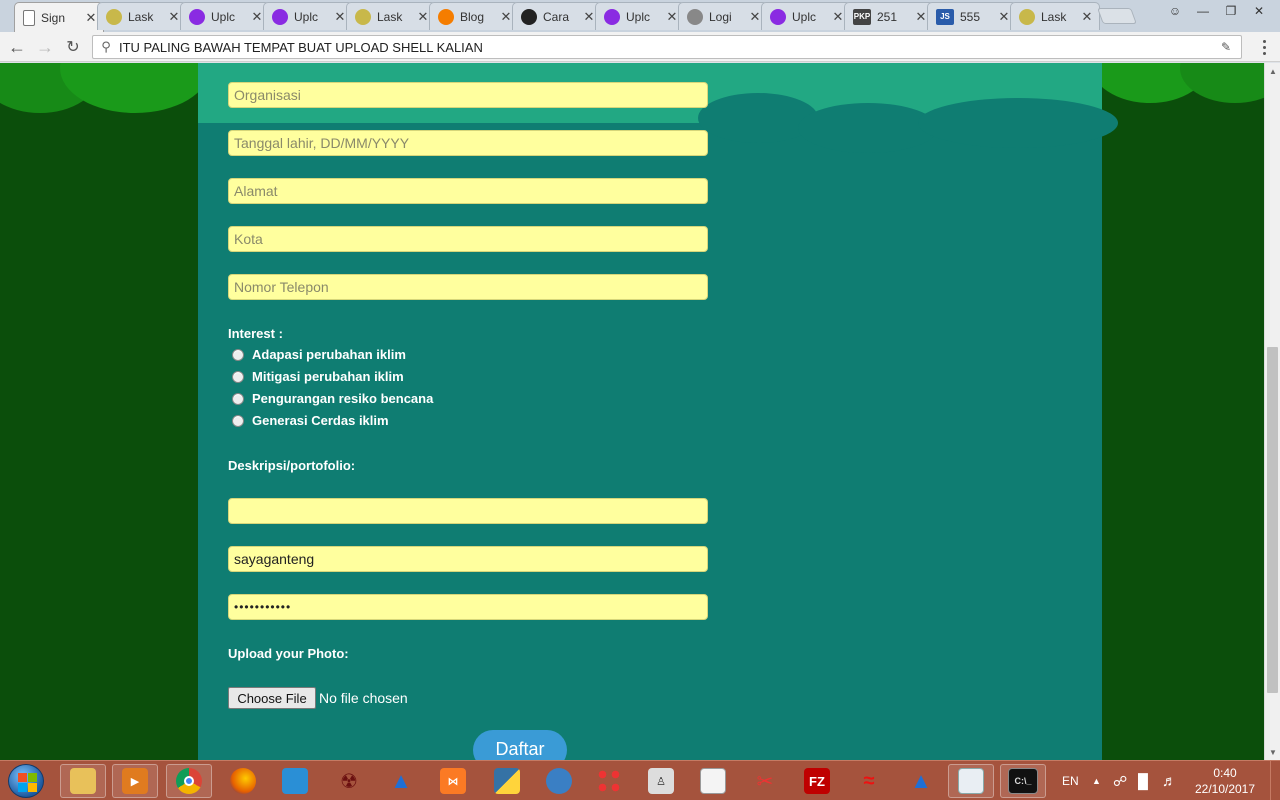  Describe the element at coordinates (1183, 411) in the screenshot. I see `right-background` at that location.